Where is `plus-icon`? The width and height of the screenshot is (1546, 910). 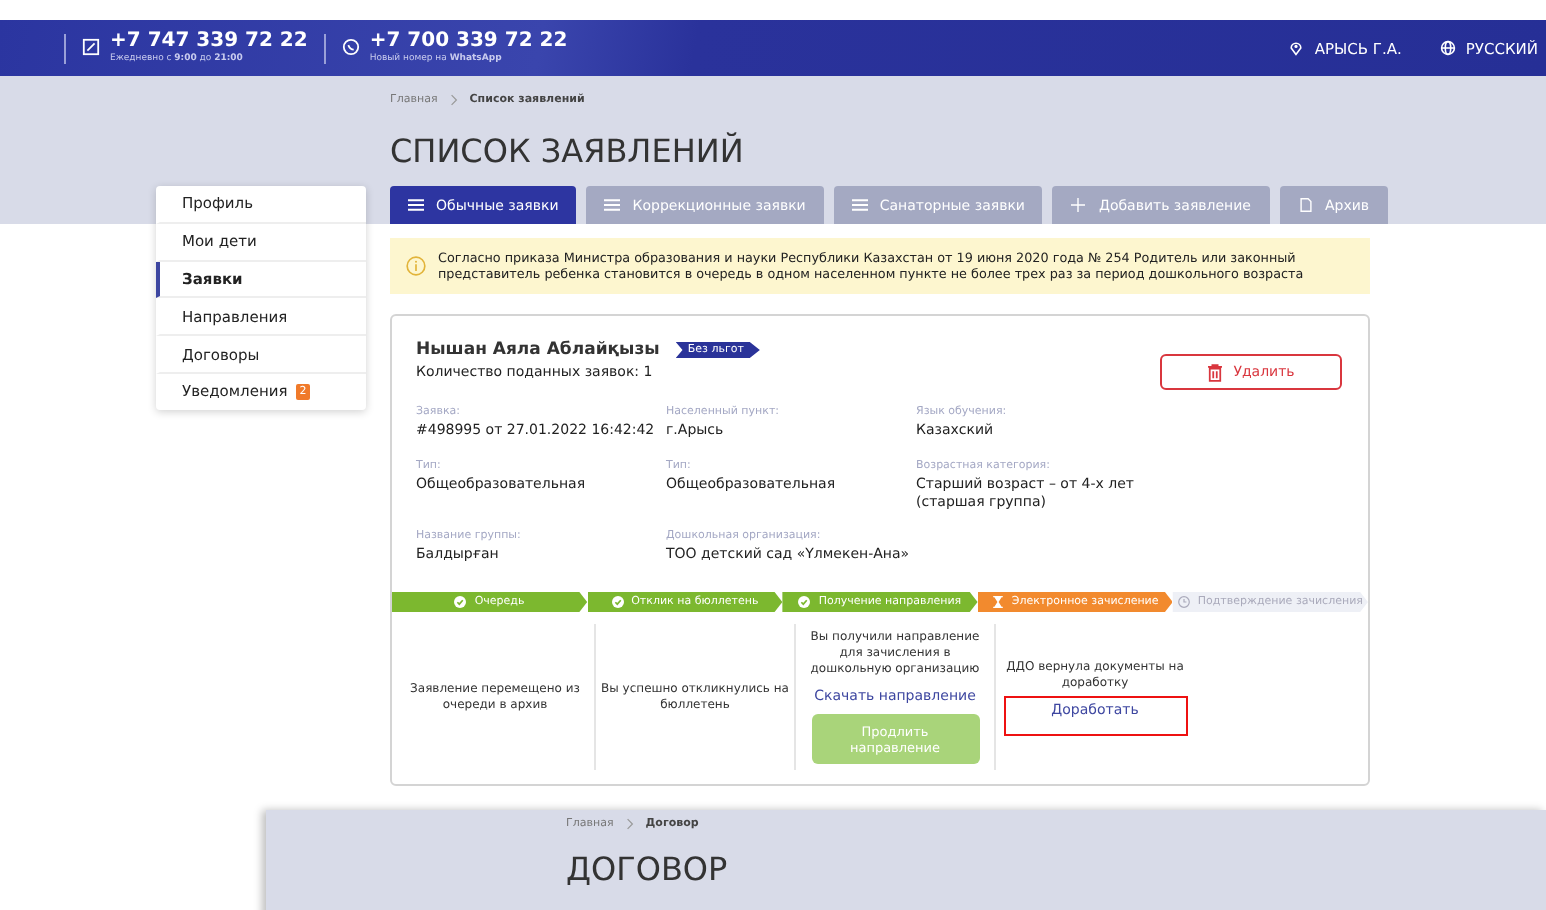 plus-icon is located at coordinates (1078, 205).